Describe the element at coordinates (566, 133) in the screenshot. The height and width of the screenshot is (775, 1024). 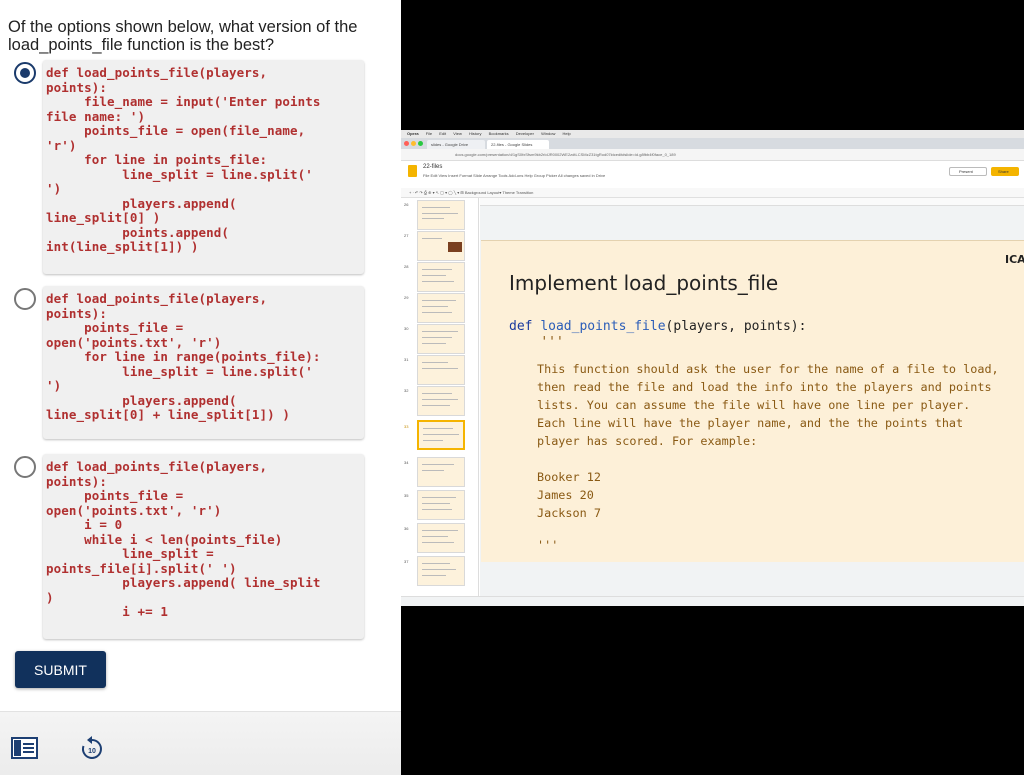
I see `menu-item: Help` at that location.